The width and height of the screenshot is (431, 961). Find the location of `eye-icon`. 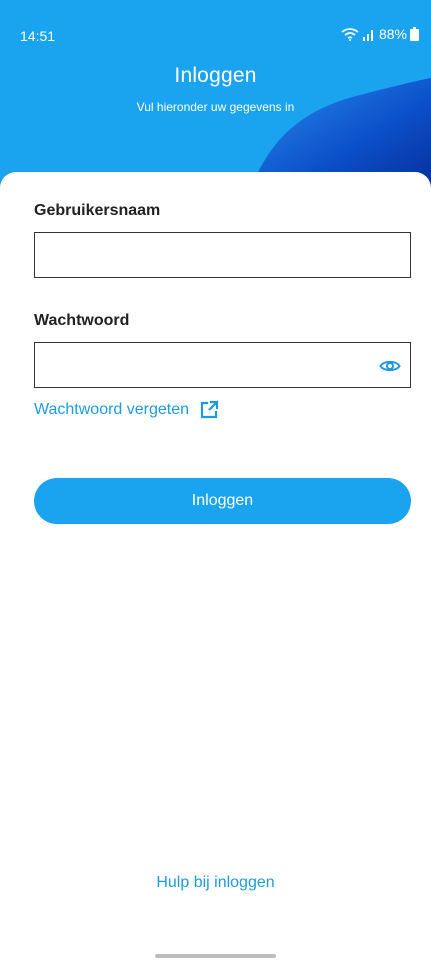

eye-icon is located at coordinates (390, 366).